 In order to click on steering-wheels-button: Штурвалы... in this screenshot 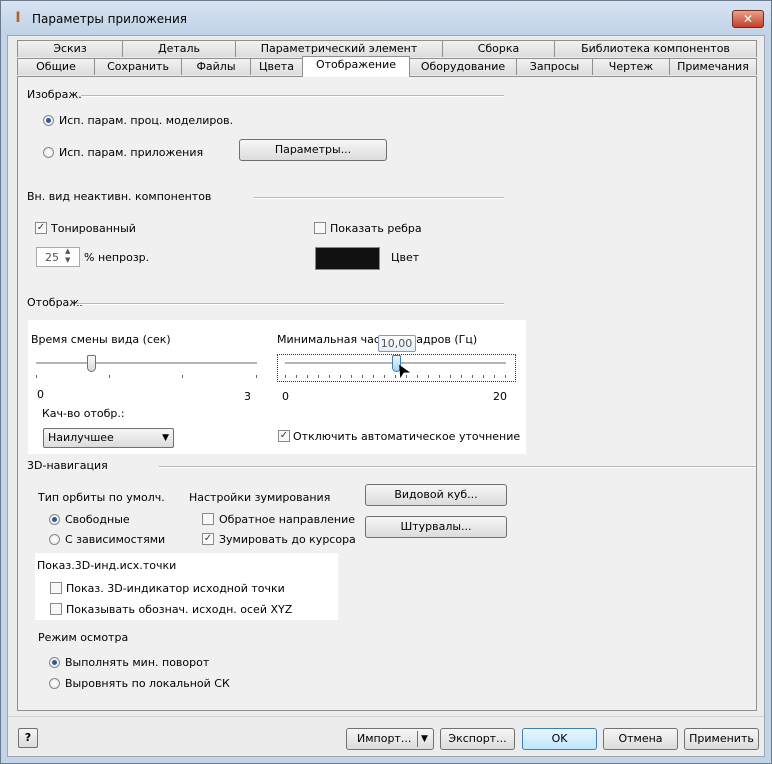, I will do `click(436, 527)`.